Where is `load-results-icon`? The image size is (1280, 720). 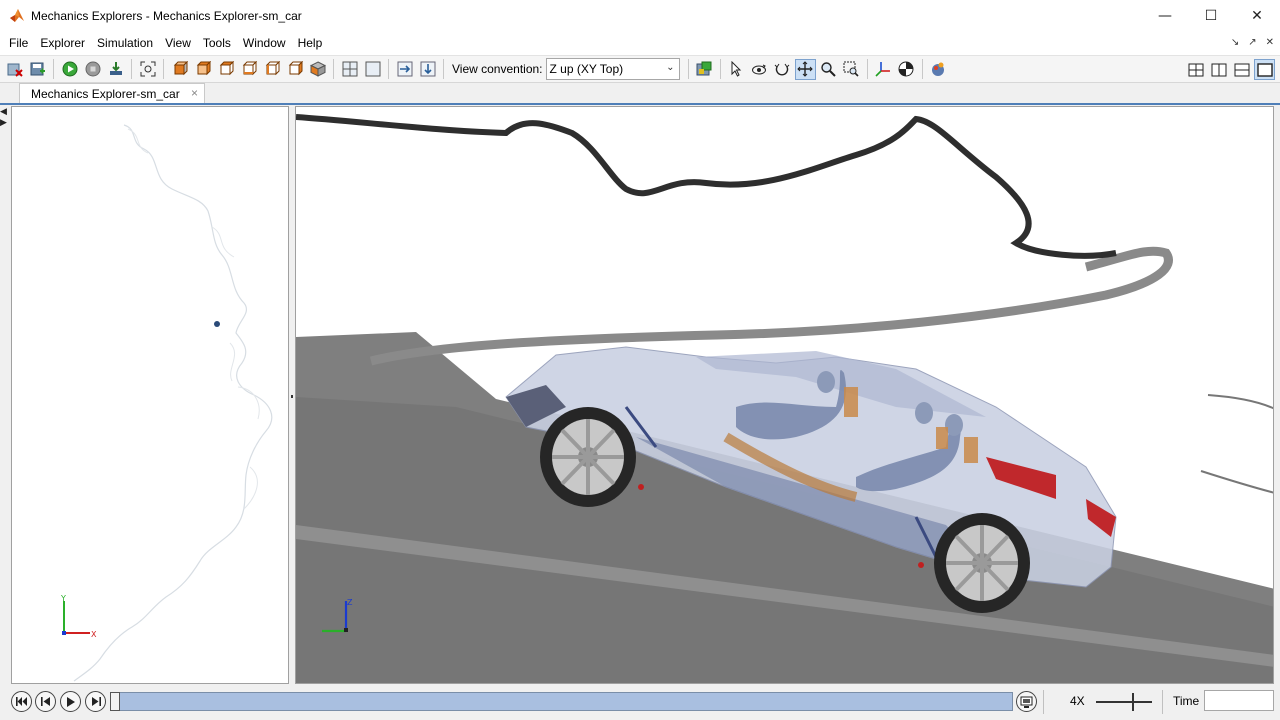 load-results-icon is located at coordinates (115, 69).